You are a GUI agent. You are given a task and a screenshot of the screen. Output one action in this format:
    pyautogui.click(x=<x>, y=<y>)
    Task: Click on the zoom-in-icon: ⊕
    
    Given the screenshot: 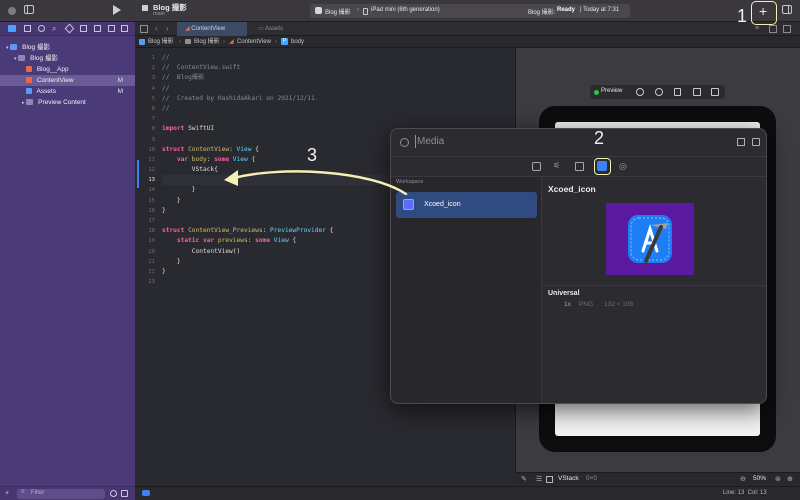 What is the action you would take?
    pyautogui.click(x=790, y=479)
    